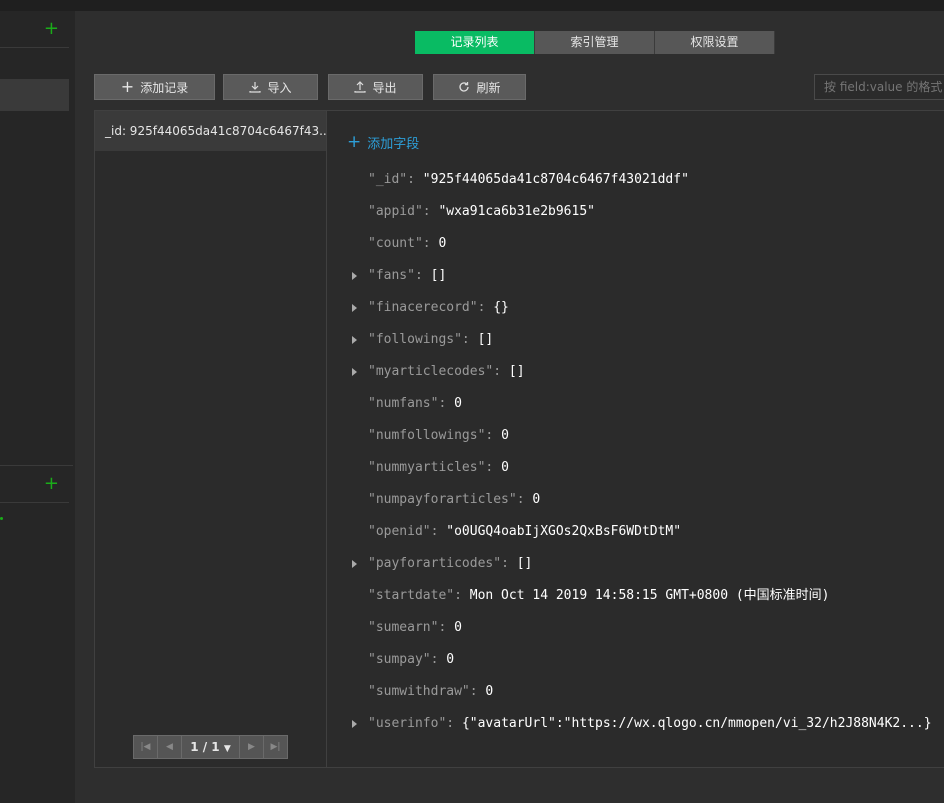 Image resolution: width=944 pixels, height=803 pixels. Describe the element at coordinates (395, 211) in the screenshot. I see `field-key: "appid"` at that location.